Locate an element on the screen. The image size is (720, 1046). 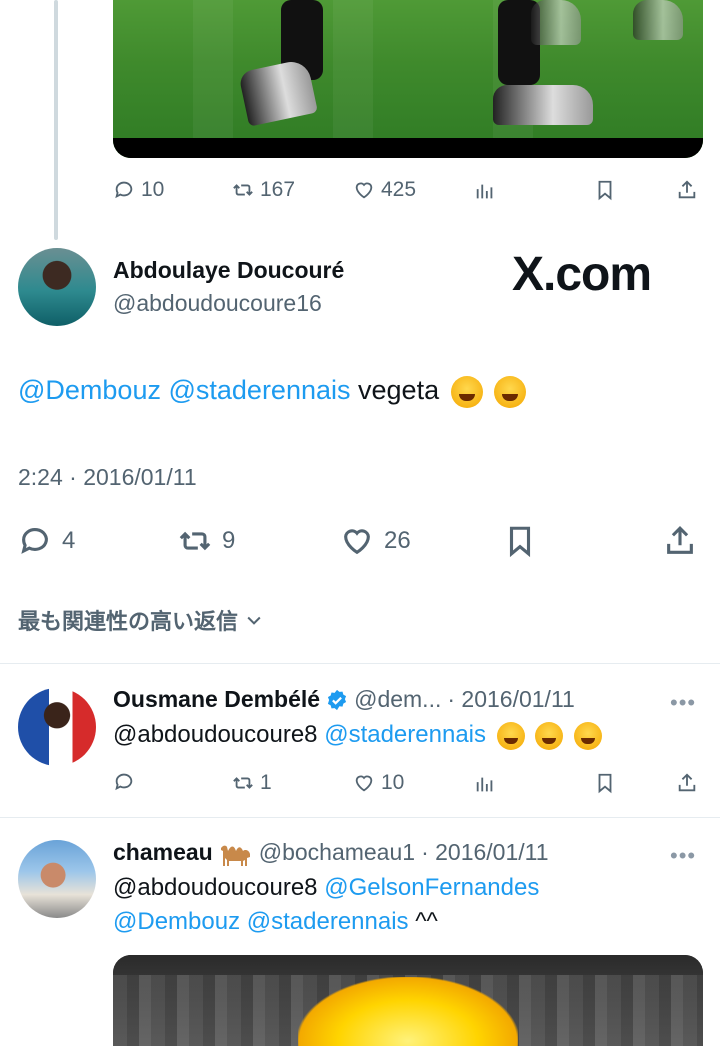
like-count: 26 is located at coordinates (397, 540).